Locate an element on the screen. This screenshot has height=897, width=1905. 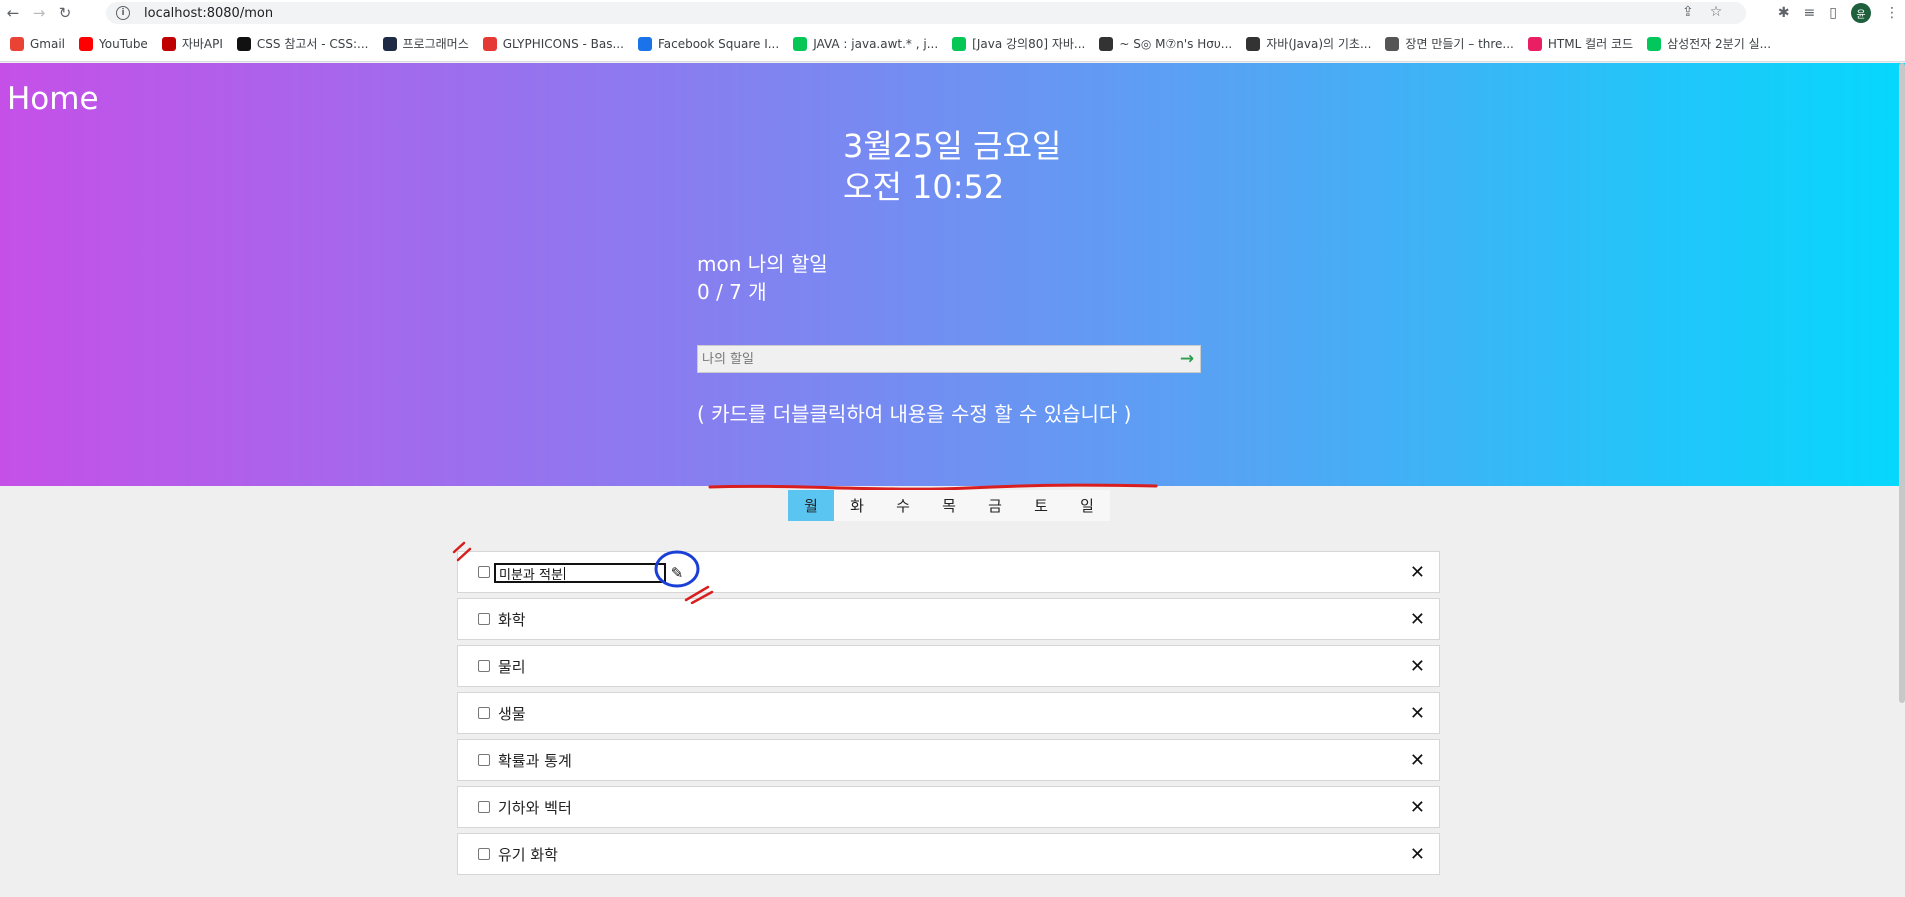
side-panel-icon: ▯ is located at coordinates (1833, 13).